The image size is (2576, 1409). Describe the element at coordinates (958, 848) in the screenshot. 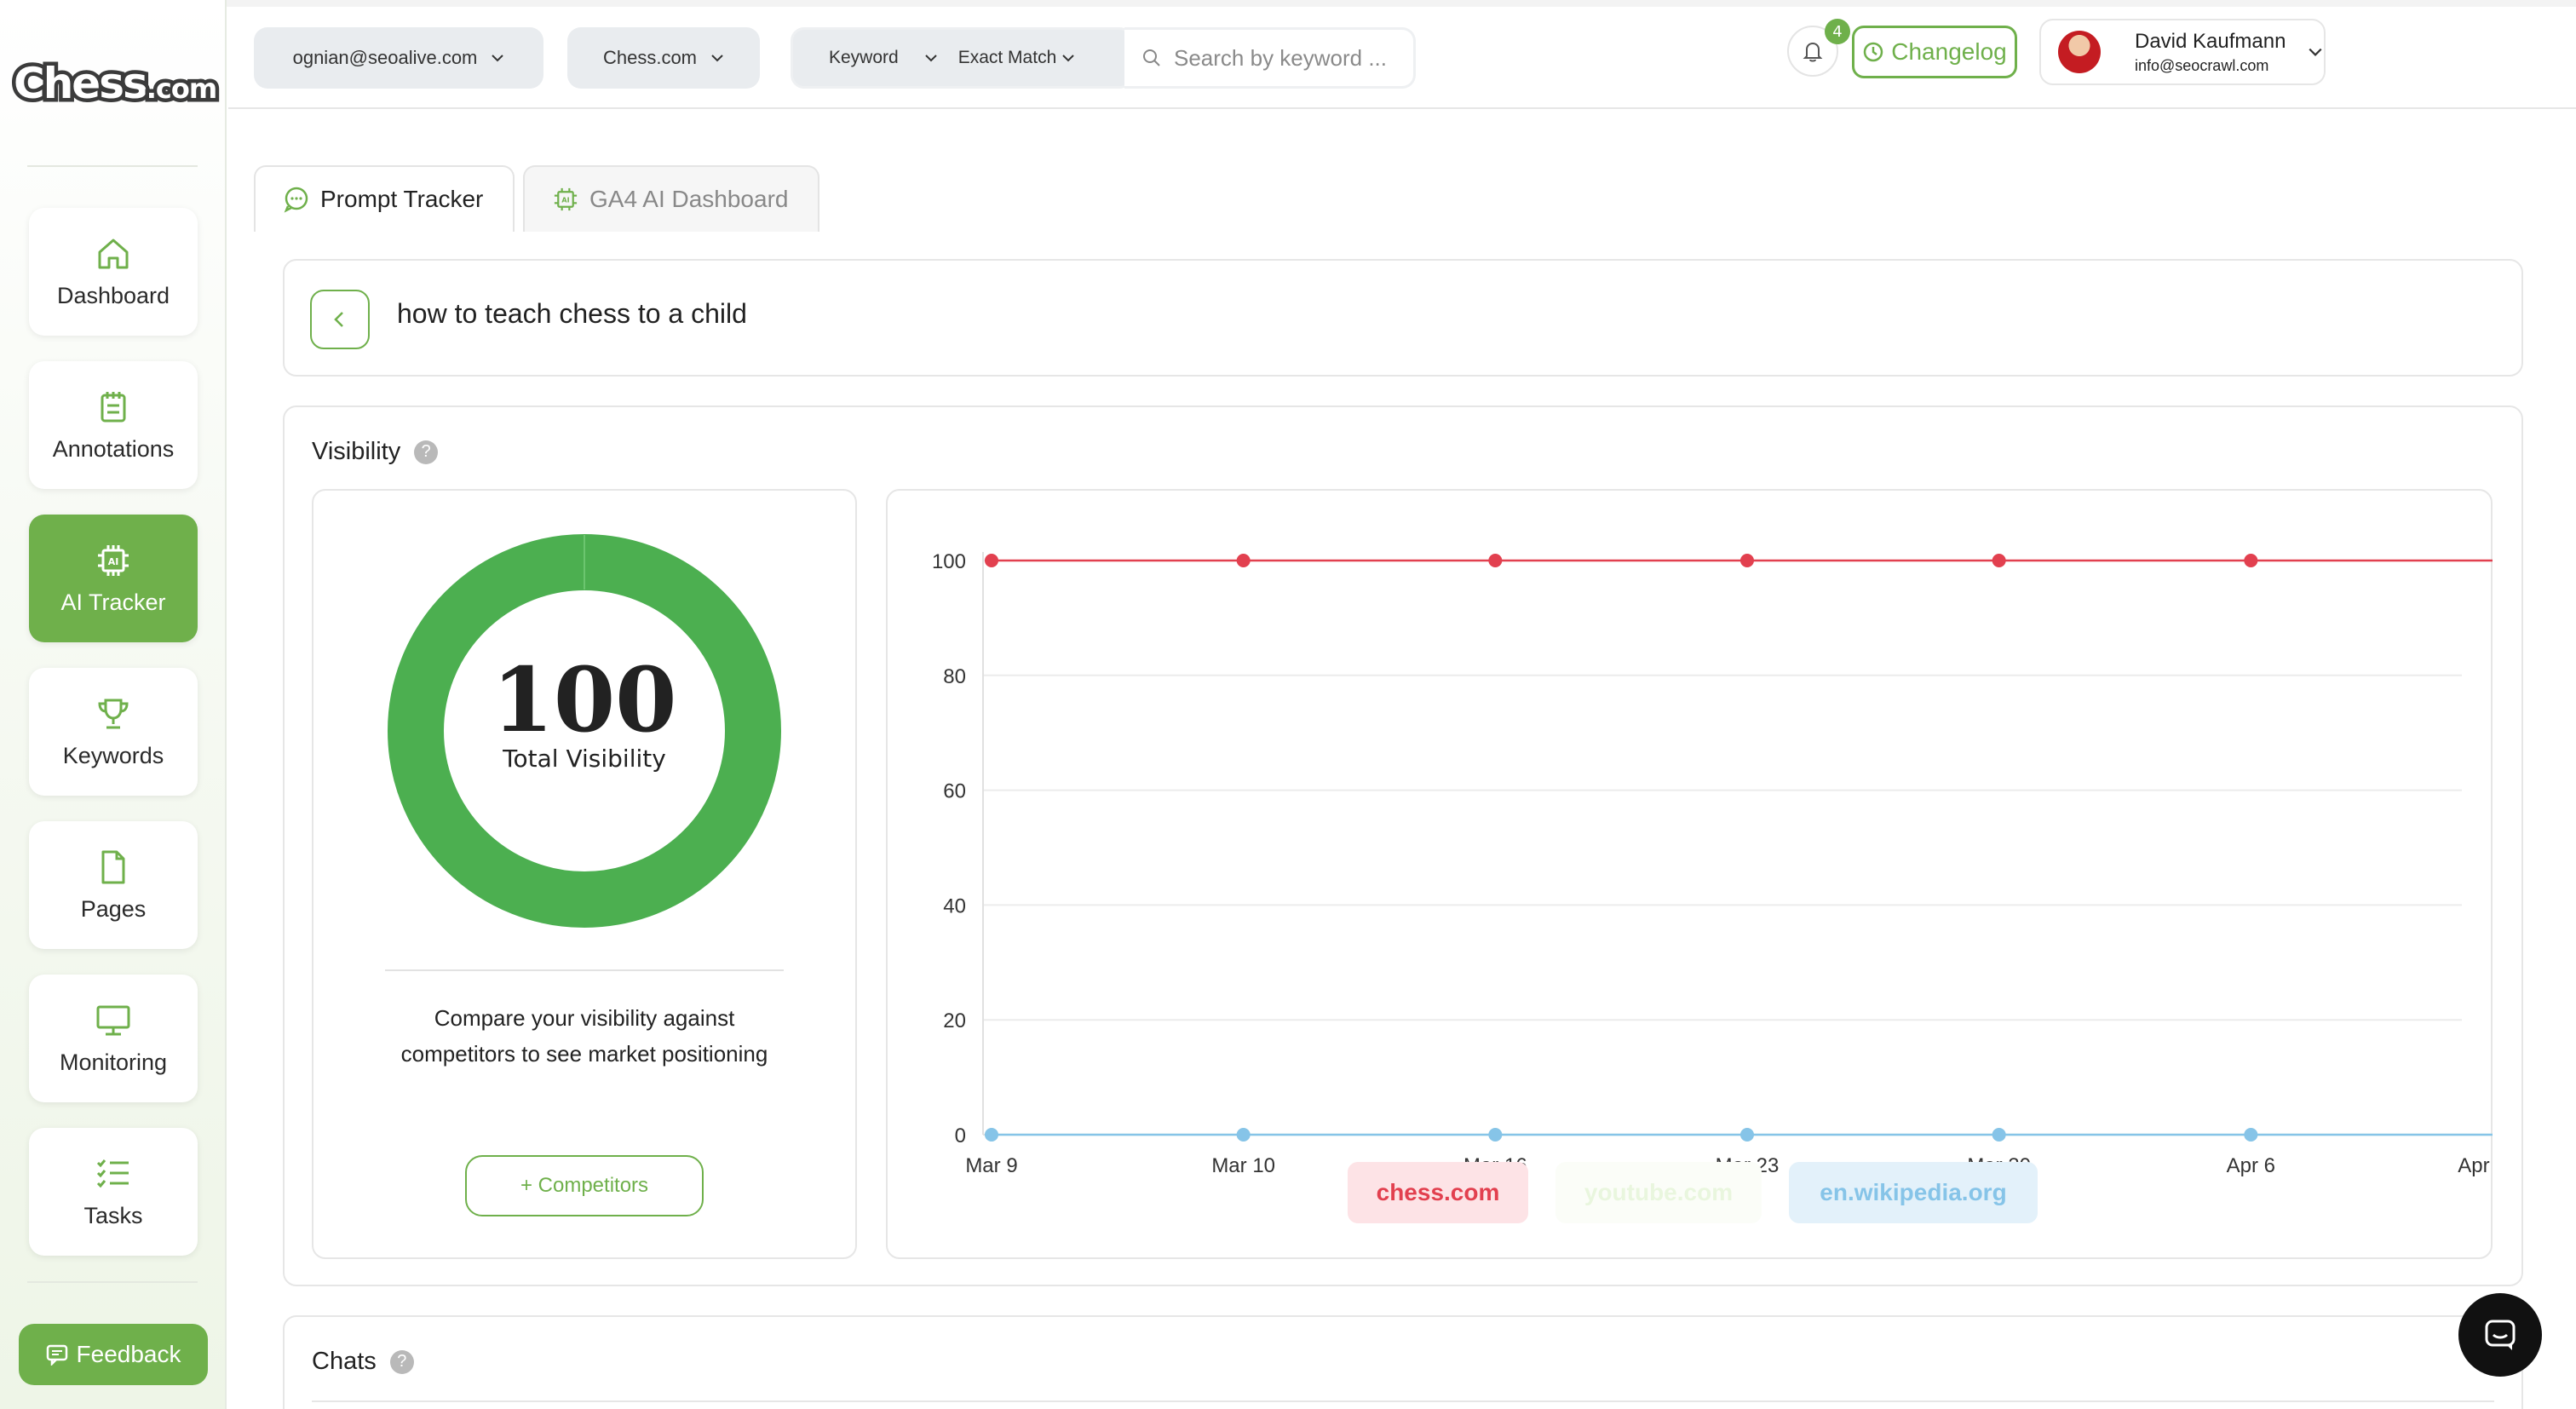

I see `y-axis: 0 20 40 60 80 100` at that location.